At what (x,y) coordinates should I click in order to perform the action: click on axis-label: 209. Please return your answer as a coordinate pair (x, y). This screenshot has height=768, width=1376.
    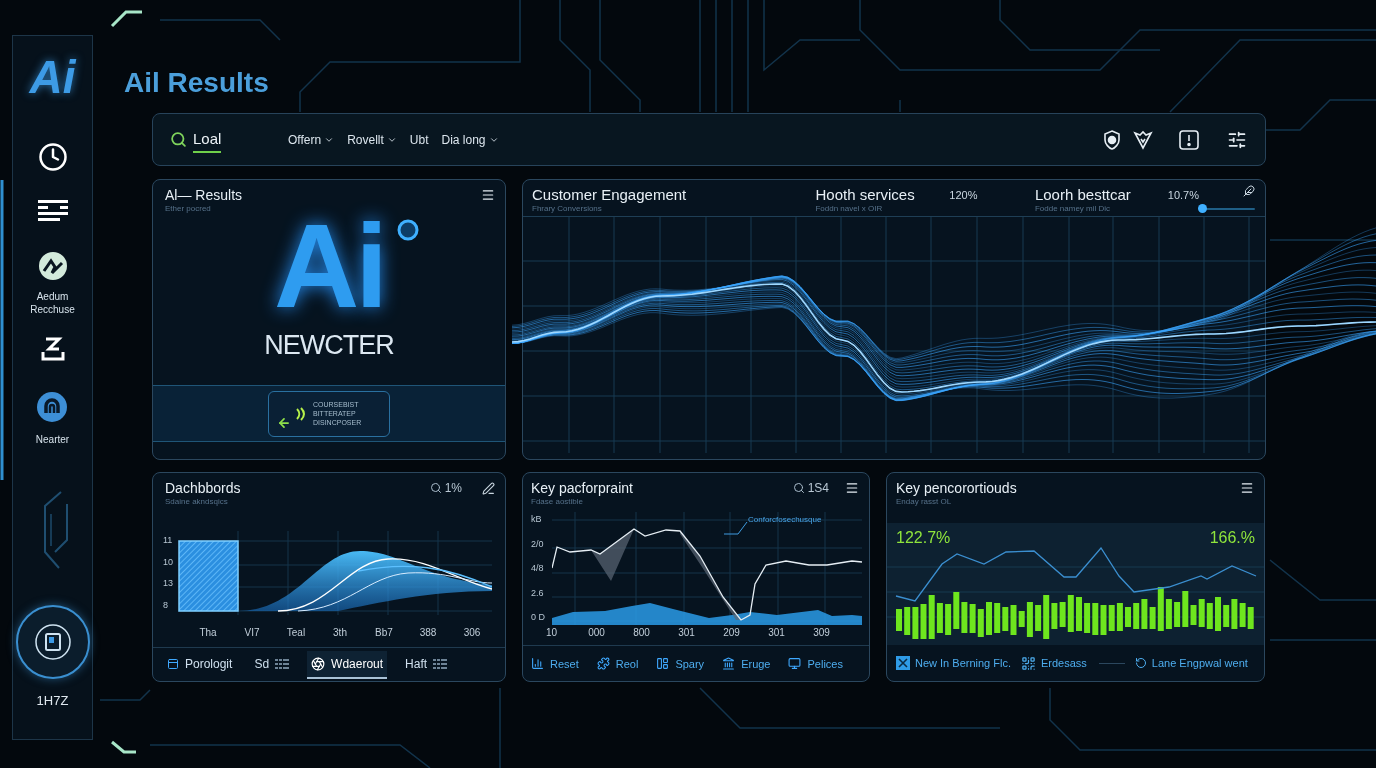
    Looking at the image, I should click on (731, 633).